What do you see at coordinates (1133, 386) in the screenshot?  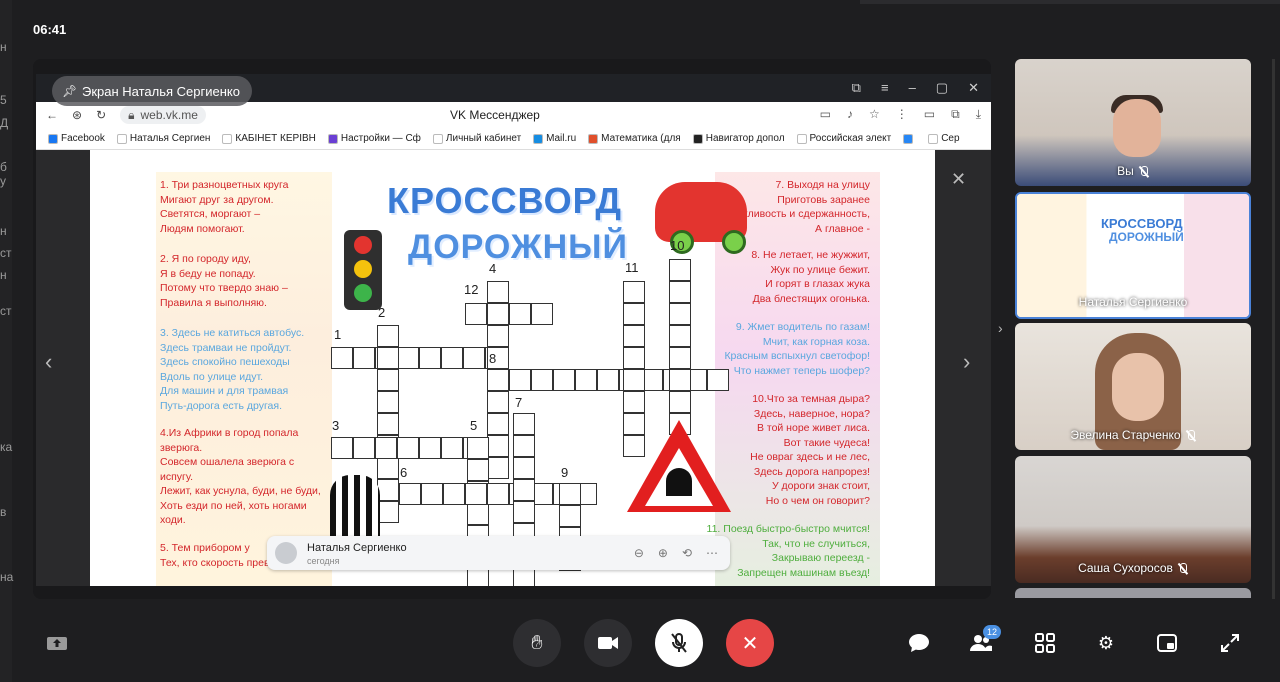 I see `participant-tile: Эвелина Старченко` at bounding box center [1133, 386].